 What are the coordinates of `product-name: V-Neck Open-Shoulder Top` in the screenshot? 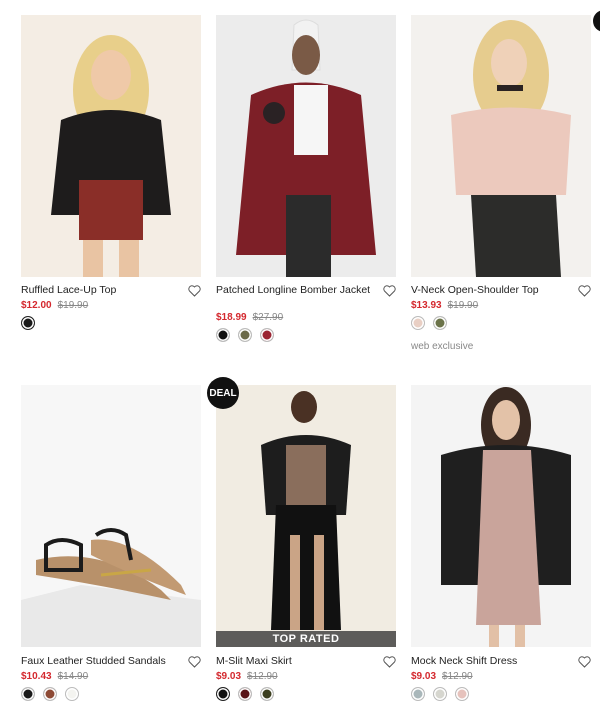 It's located at (491, 290).